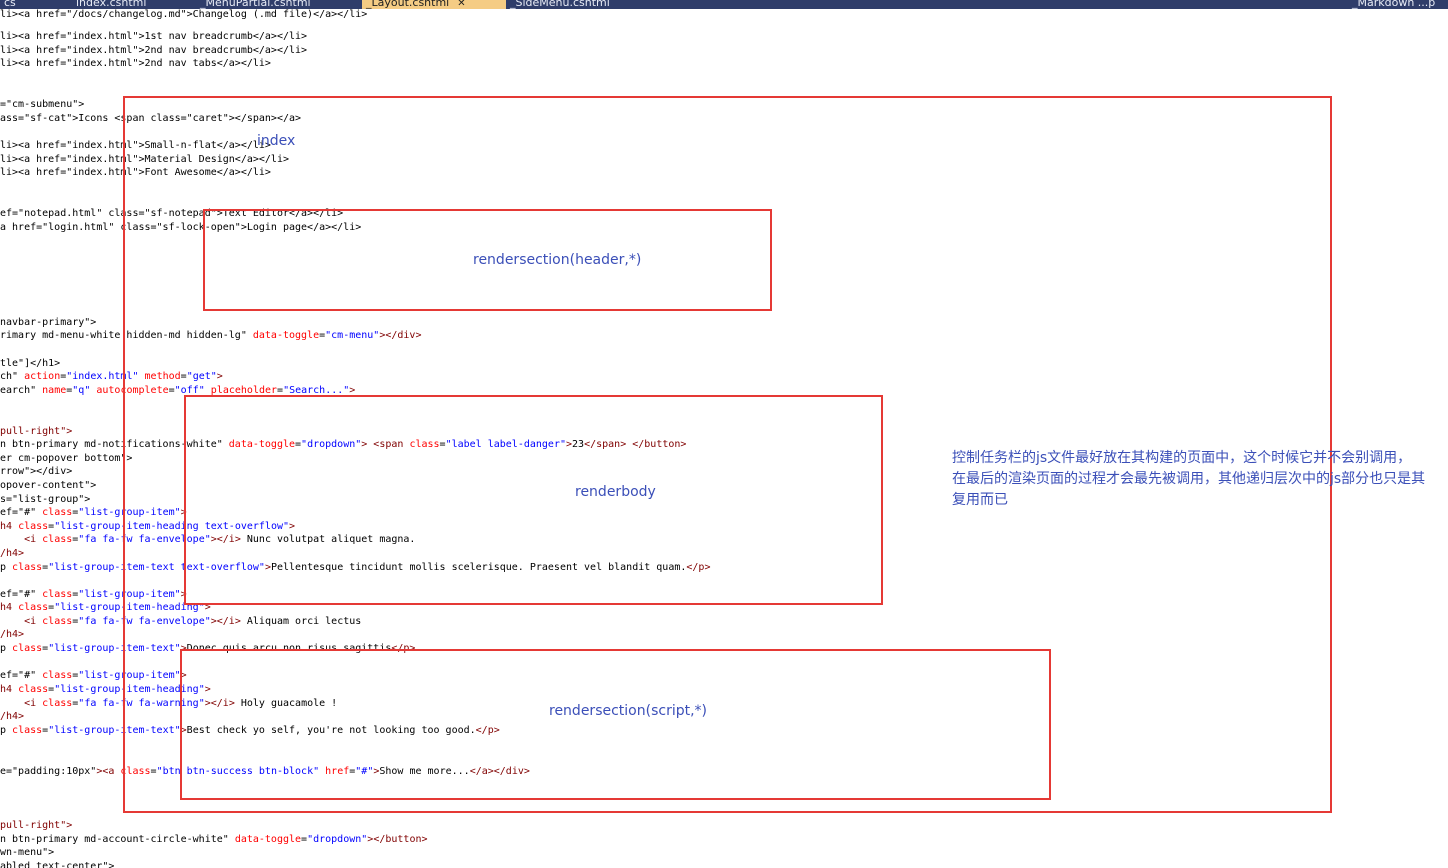 This screenshot has width=1448, height=868. I want to click on code-token: navbar-primary">, so click(48, 322).